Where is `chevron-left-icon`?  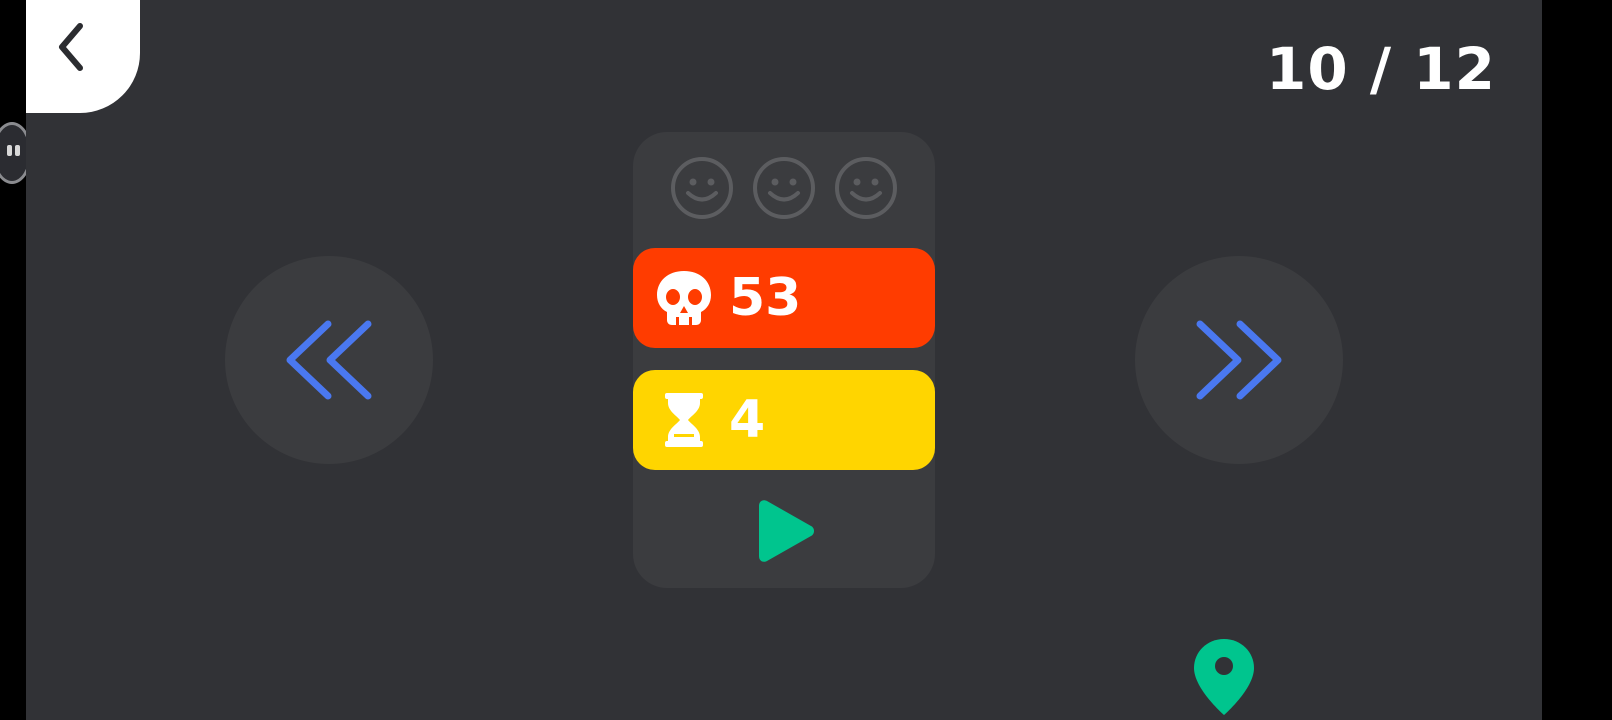
chevron-left-icon is located at coordinates (71, 47).